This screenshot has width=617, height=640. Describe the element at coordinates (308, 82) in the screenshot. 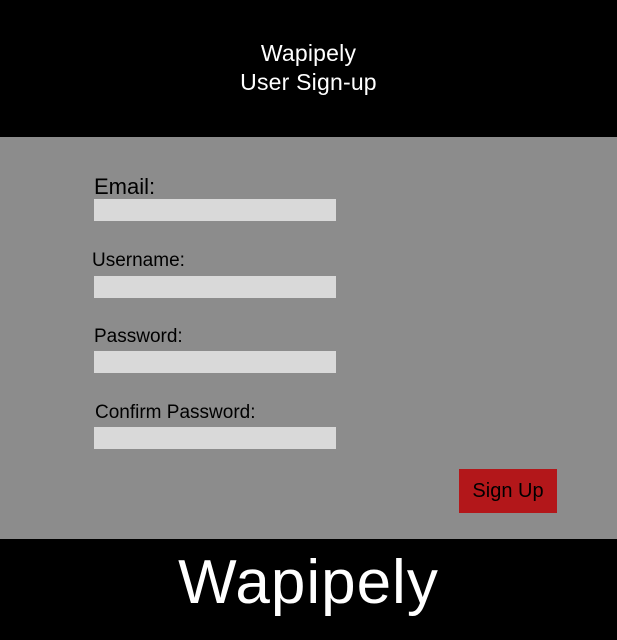

I see `page-title: User Sign-up` at that location.